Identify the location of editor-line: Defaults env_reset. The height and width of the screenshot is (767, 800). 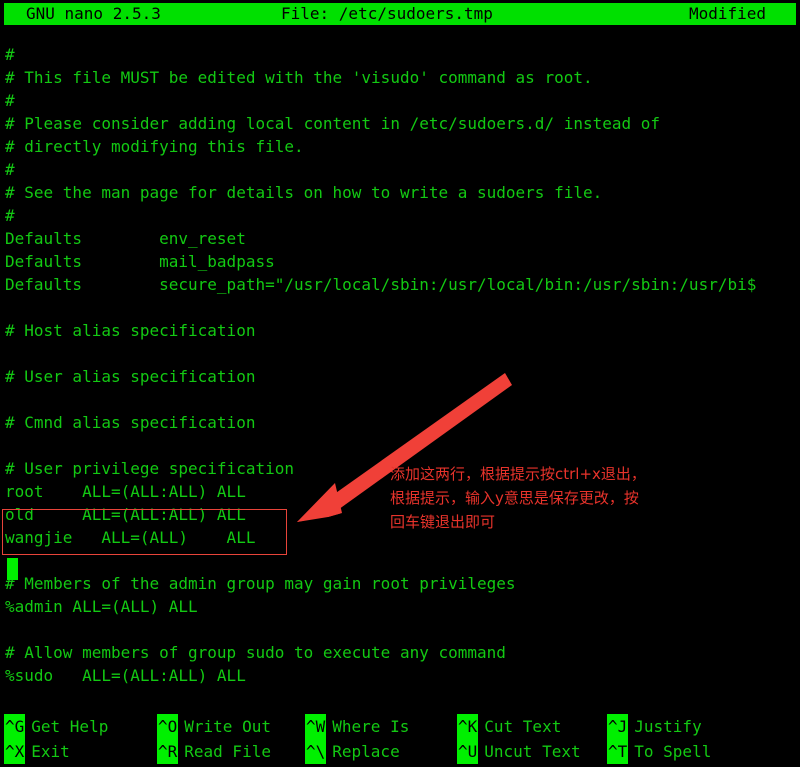
(125, 238).